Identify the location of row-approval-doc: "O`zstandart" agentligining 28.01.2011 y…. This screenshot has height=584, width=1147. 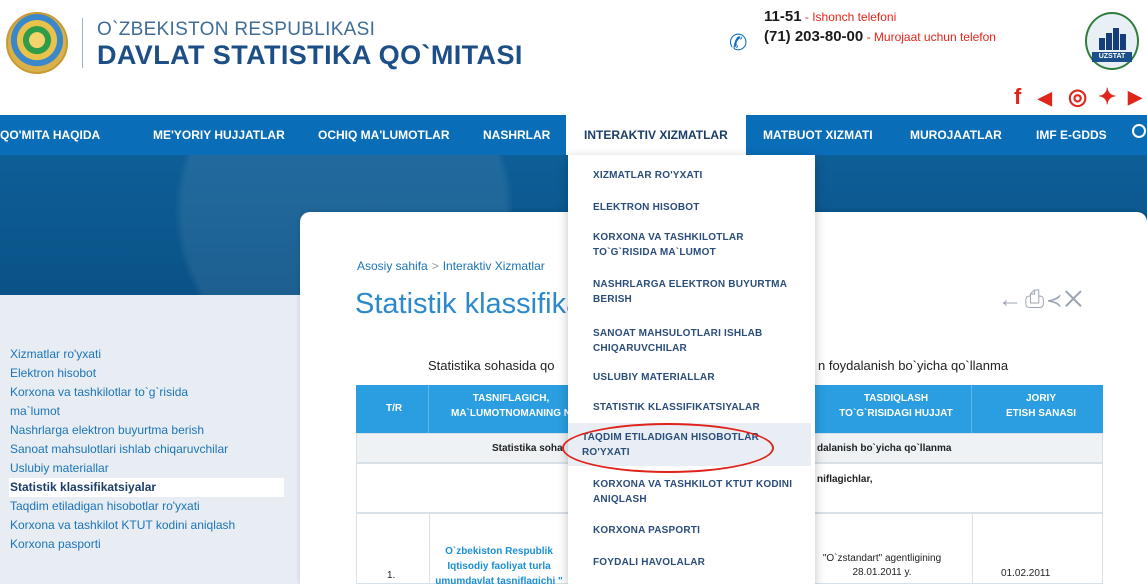
(882, 565).